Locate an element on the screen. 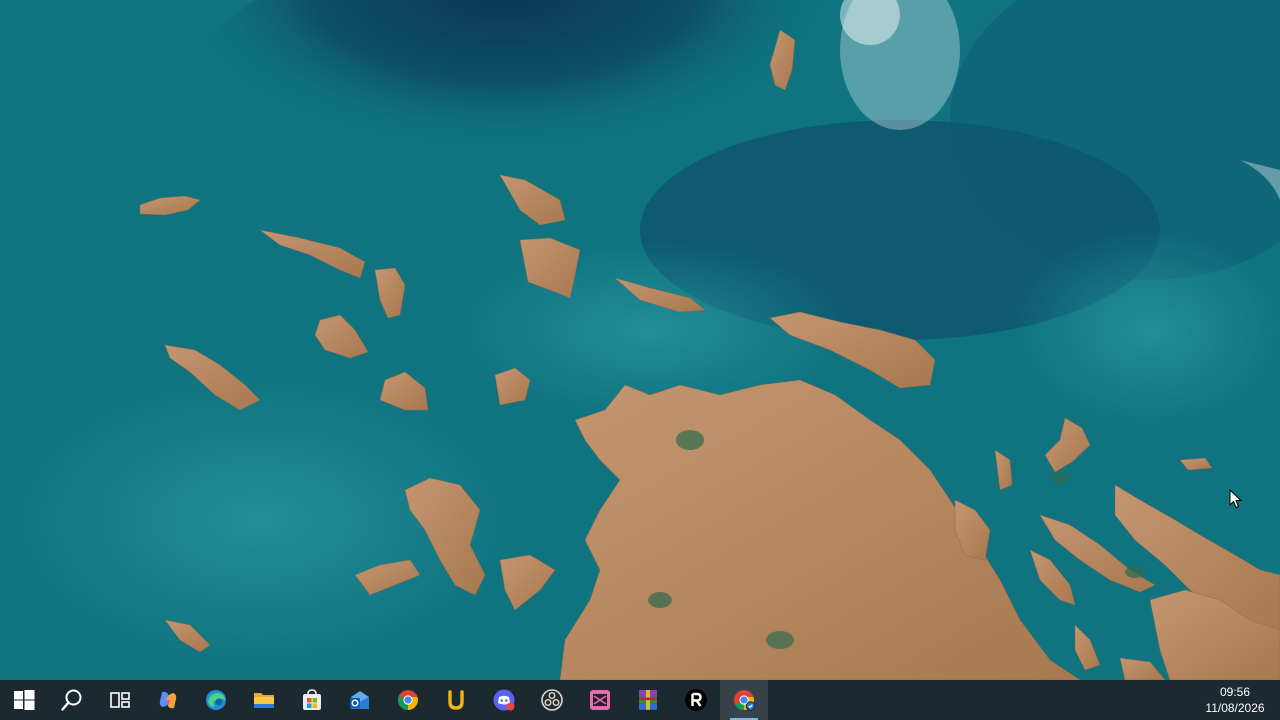  copilot-button is located at coordinates (168, 700).